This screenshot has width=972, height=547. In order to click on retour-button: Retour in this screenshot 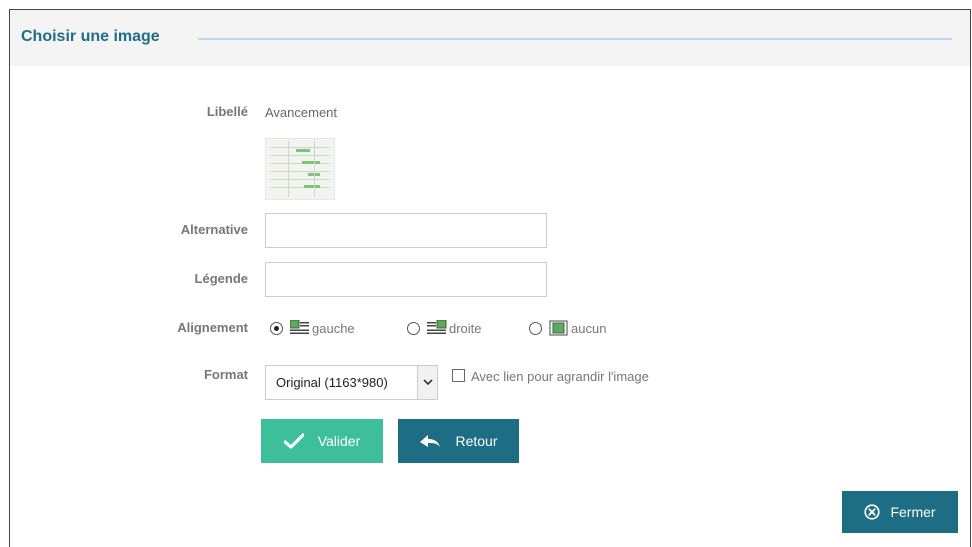, I will do `click(458, 441)`.